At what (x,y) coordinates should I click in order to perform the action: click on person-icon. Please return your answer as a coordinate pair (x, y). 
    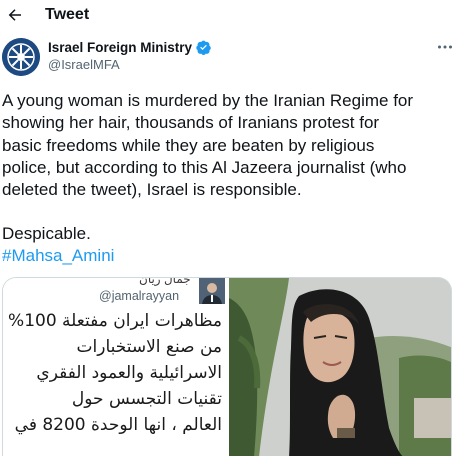
    Looking at the image, I should click on (212, 291).